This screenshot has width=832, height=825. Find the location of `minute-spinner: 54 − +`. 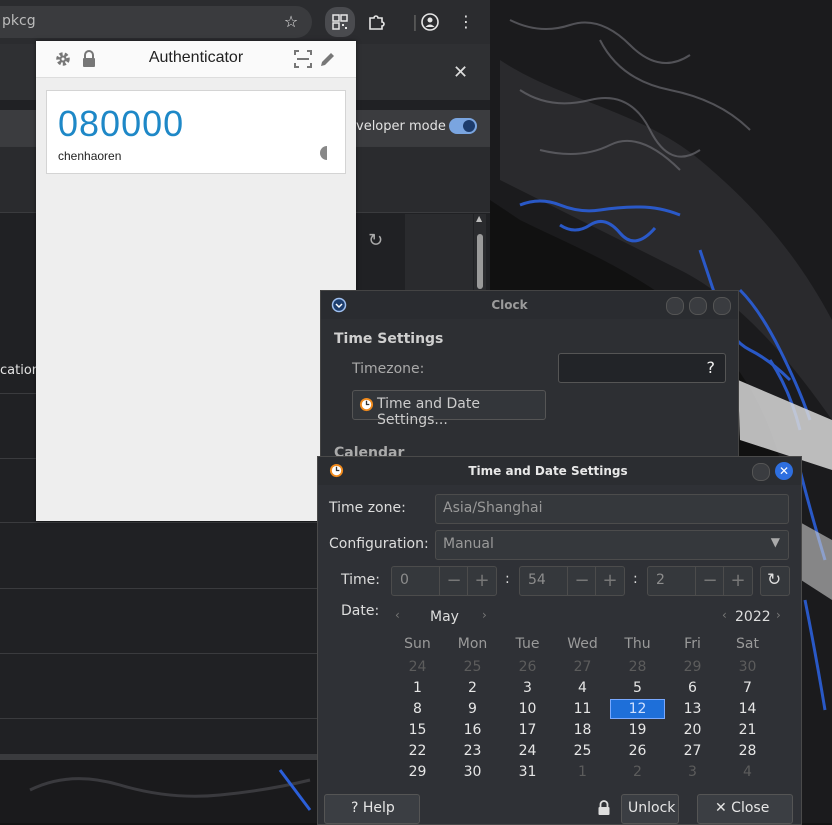

minute-spinner: 54 − + is located at coordinates (572, 581).